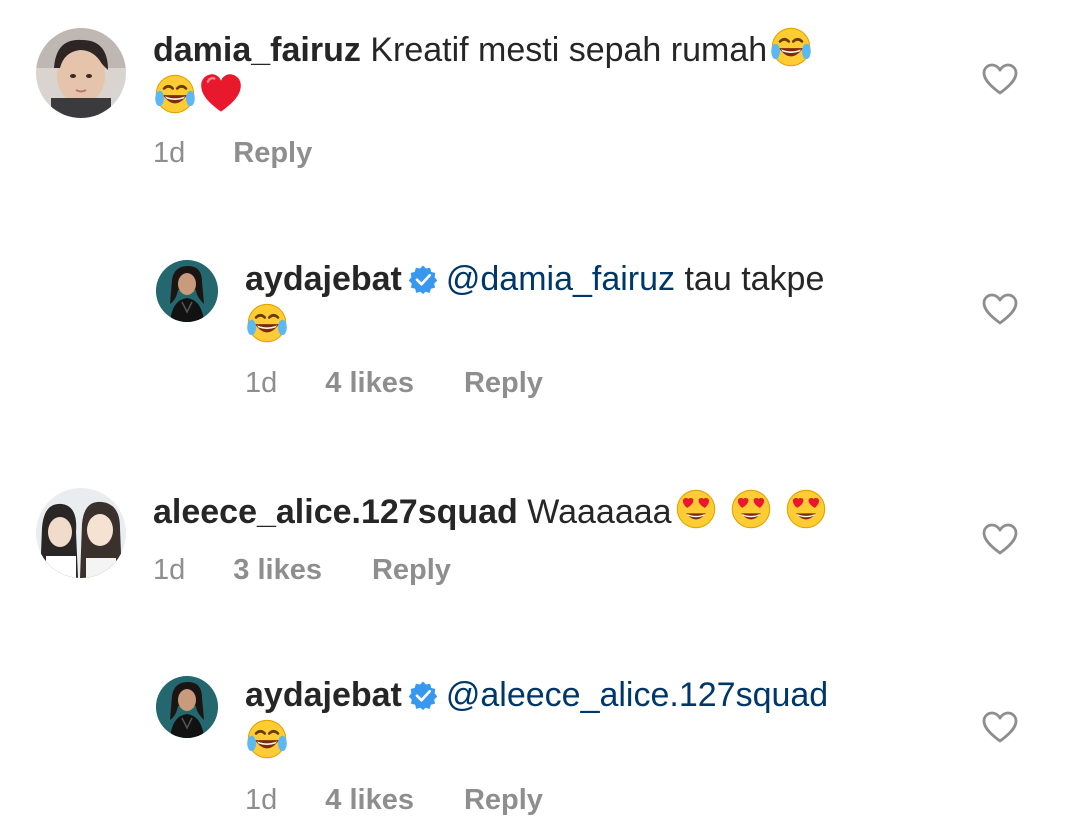 The height and width of the screenshot is (834, 1080). I want to click on reply-text: aydajebat @aleece_alice.127squad, so click(595, 718).